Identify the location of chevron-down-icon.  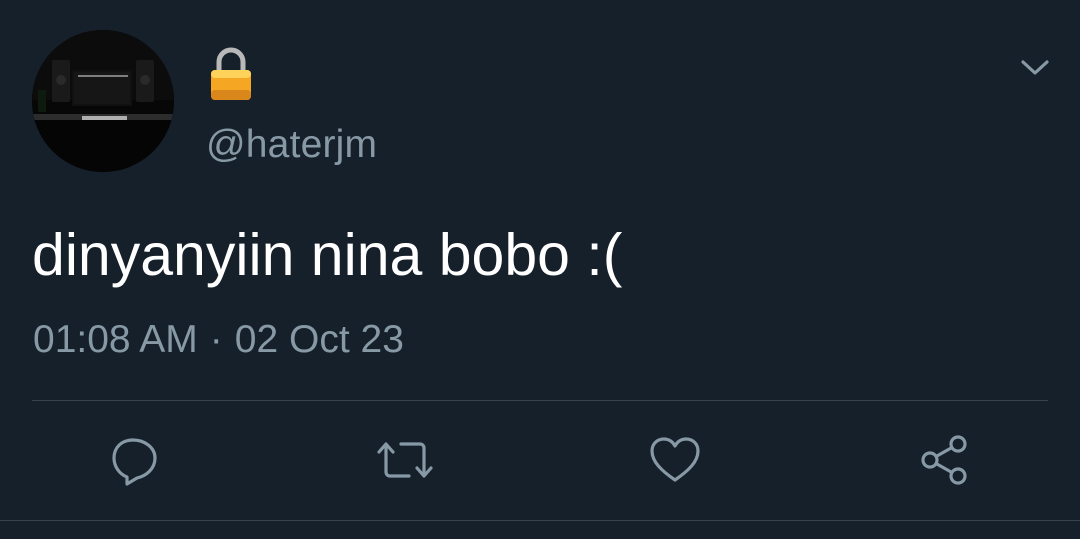
(1035, 68).